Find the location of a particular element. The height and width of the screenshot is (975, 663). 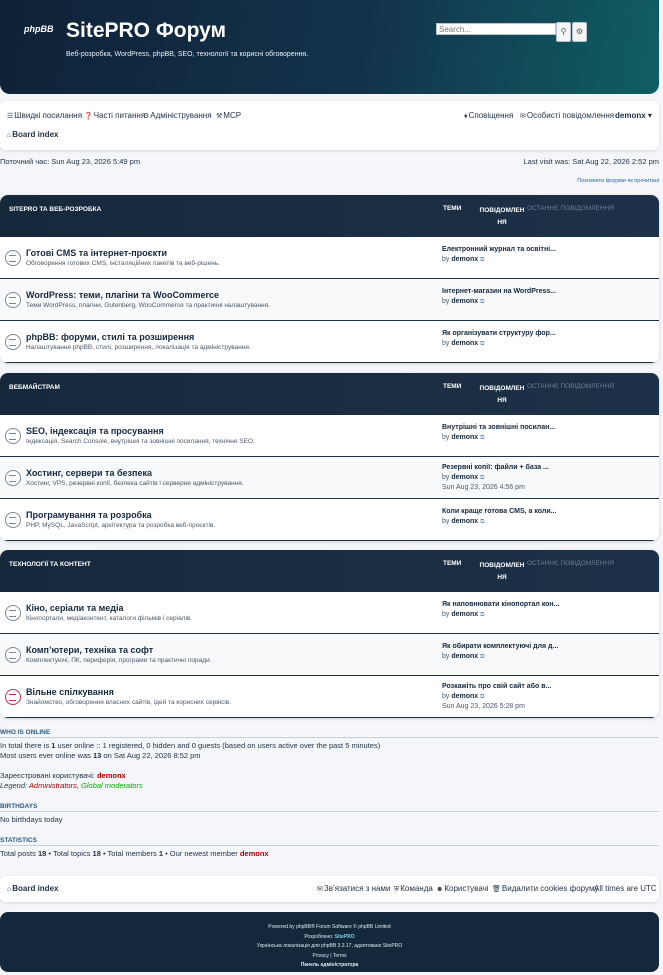

quick-links-menu: ☰Швидкі посилання is located at coordinates (44, 115).